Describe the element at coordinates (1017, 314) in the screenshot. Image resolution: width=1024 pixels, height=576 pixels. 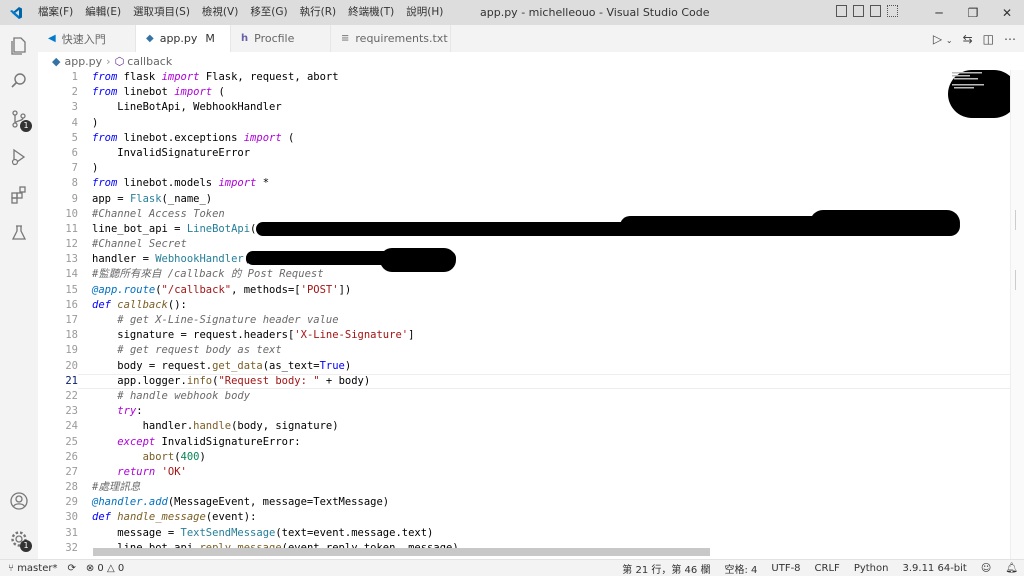
I see `vertical-scrollbar` at that location.